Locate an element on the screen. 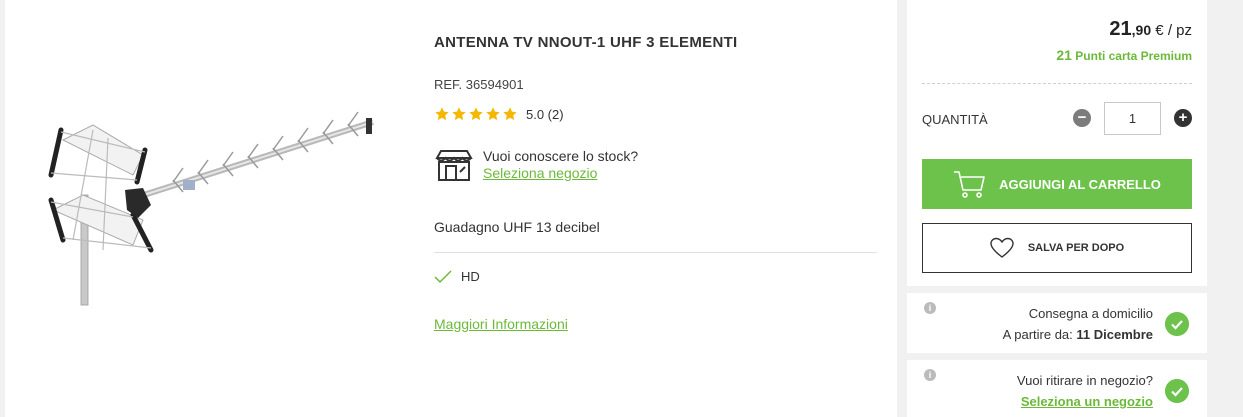  dashed-divider is located at coordinates (1057, 83).